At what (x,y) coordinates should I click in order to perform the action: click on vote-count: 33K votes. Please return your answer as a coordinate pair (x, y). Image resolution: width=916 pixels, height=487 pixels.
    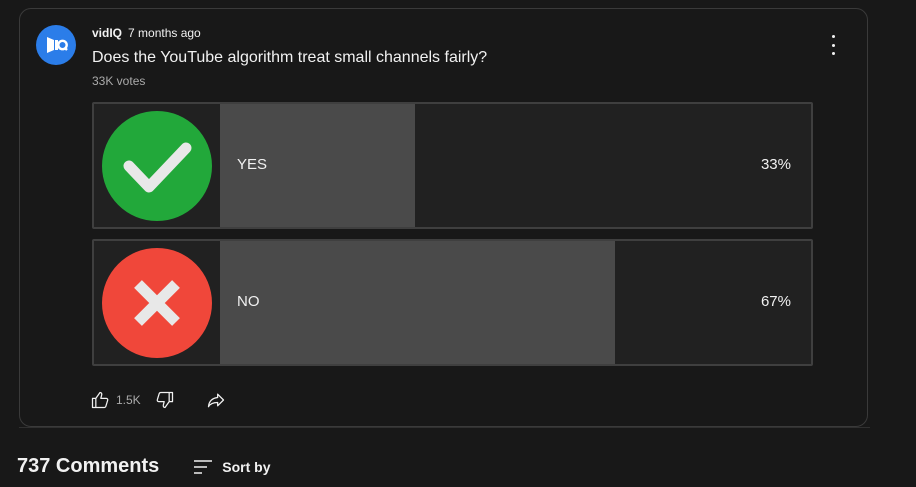
    Looking at the image, I should click on (119, 81).